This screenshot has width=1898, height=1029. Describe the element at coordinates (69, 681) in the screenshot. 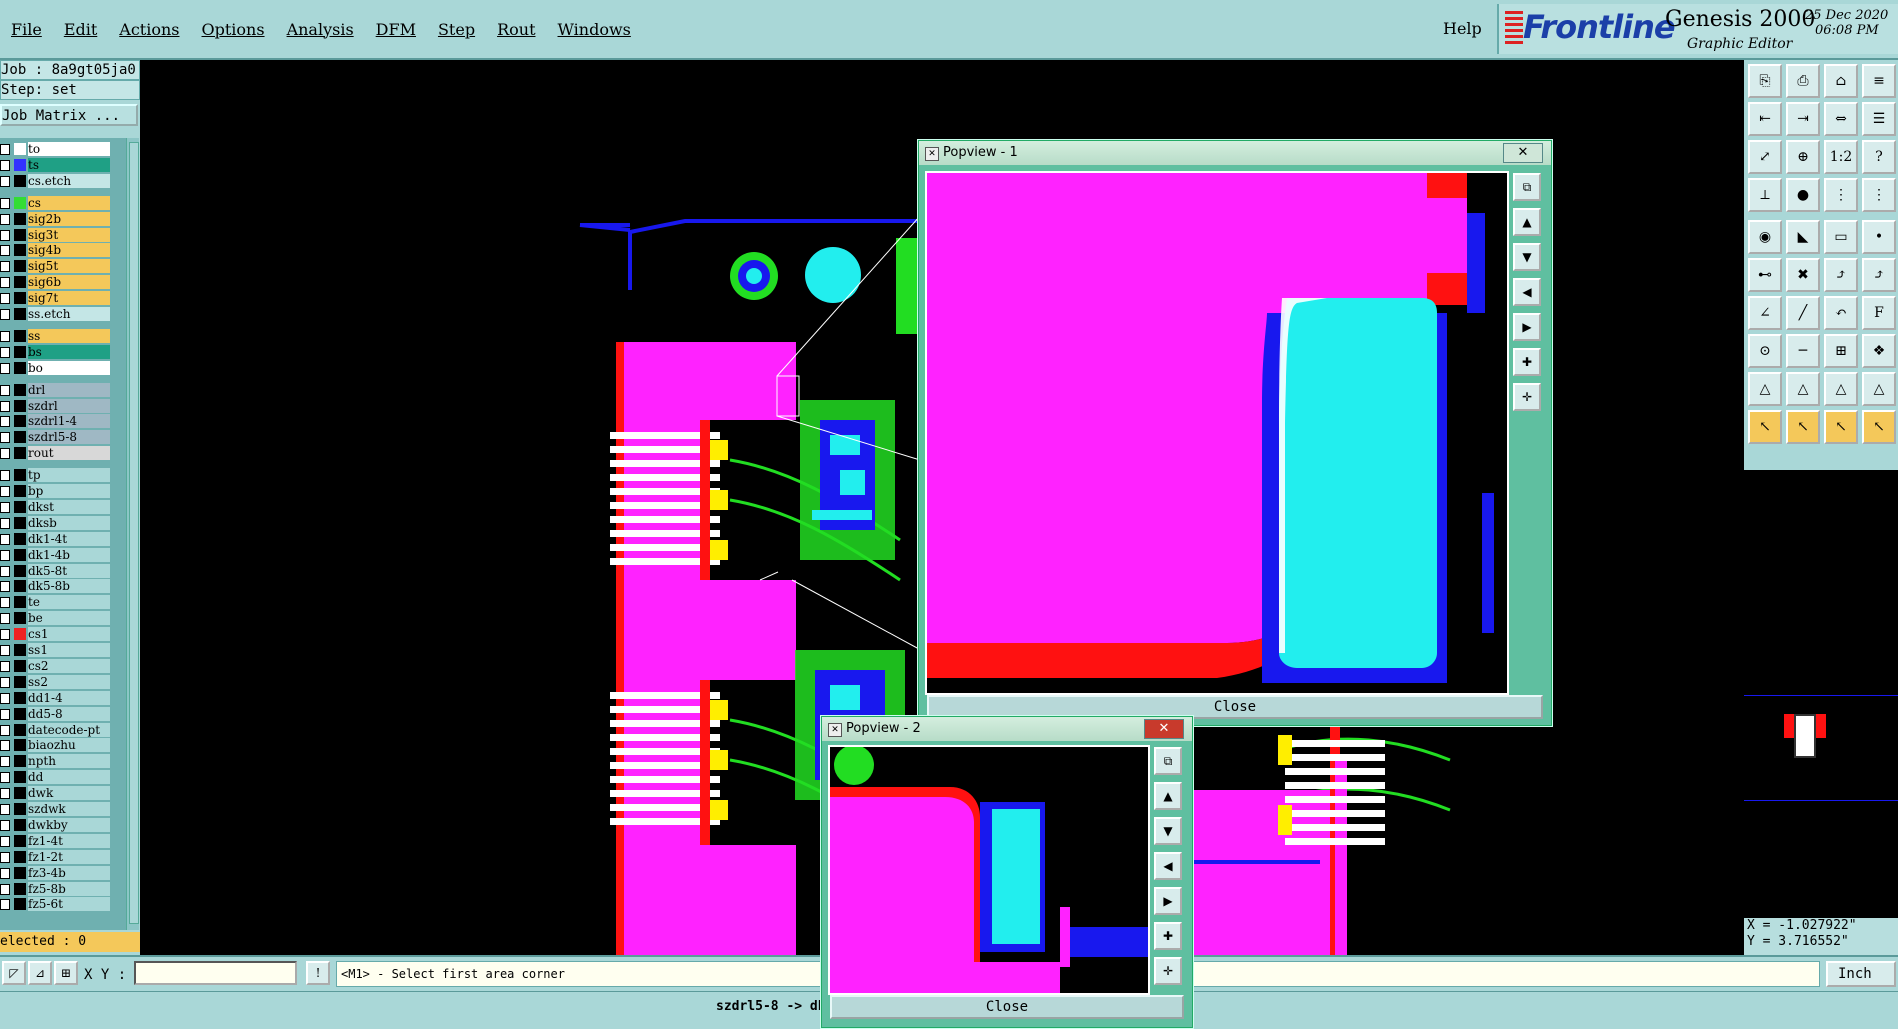

I see `layer-name: ss2` at that location.